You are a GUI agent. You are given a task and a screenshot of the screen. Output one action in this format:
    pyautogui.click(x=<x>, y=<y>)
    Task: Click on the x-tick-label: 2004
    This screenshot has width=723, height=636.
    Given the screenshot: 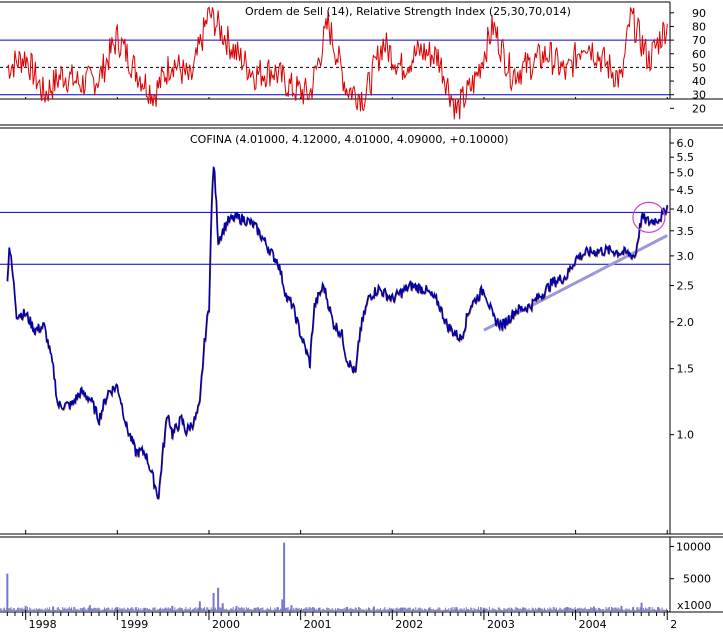 What is the action you would take?
    pyautogui.click(x=593, y=624)
    